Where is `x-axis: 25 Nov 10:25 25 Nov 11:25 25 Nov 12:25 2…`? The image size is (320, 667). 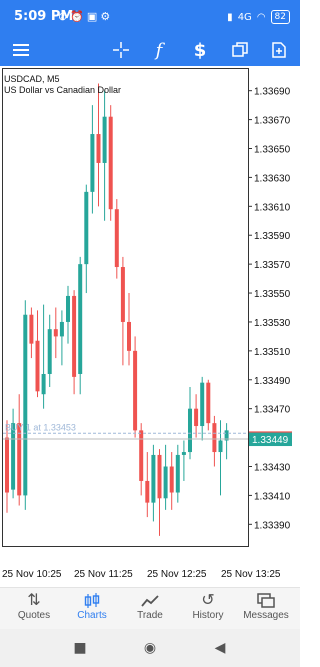 x-axis: 25 Nov 10:25 25 Nov 11:25 25 Nov 12:25 2… is located at coordinates (150, 576).